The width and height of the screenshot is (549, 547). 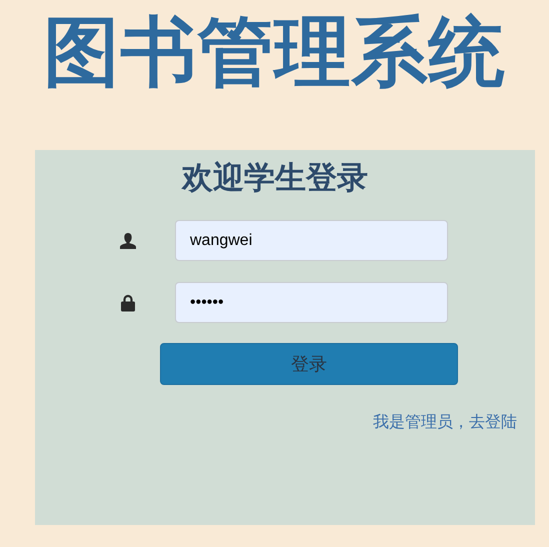 I want to click on admin-login-link: 我是管理员，去登陆, so click(x=445, y=422).